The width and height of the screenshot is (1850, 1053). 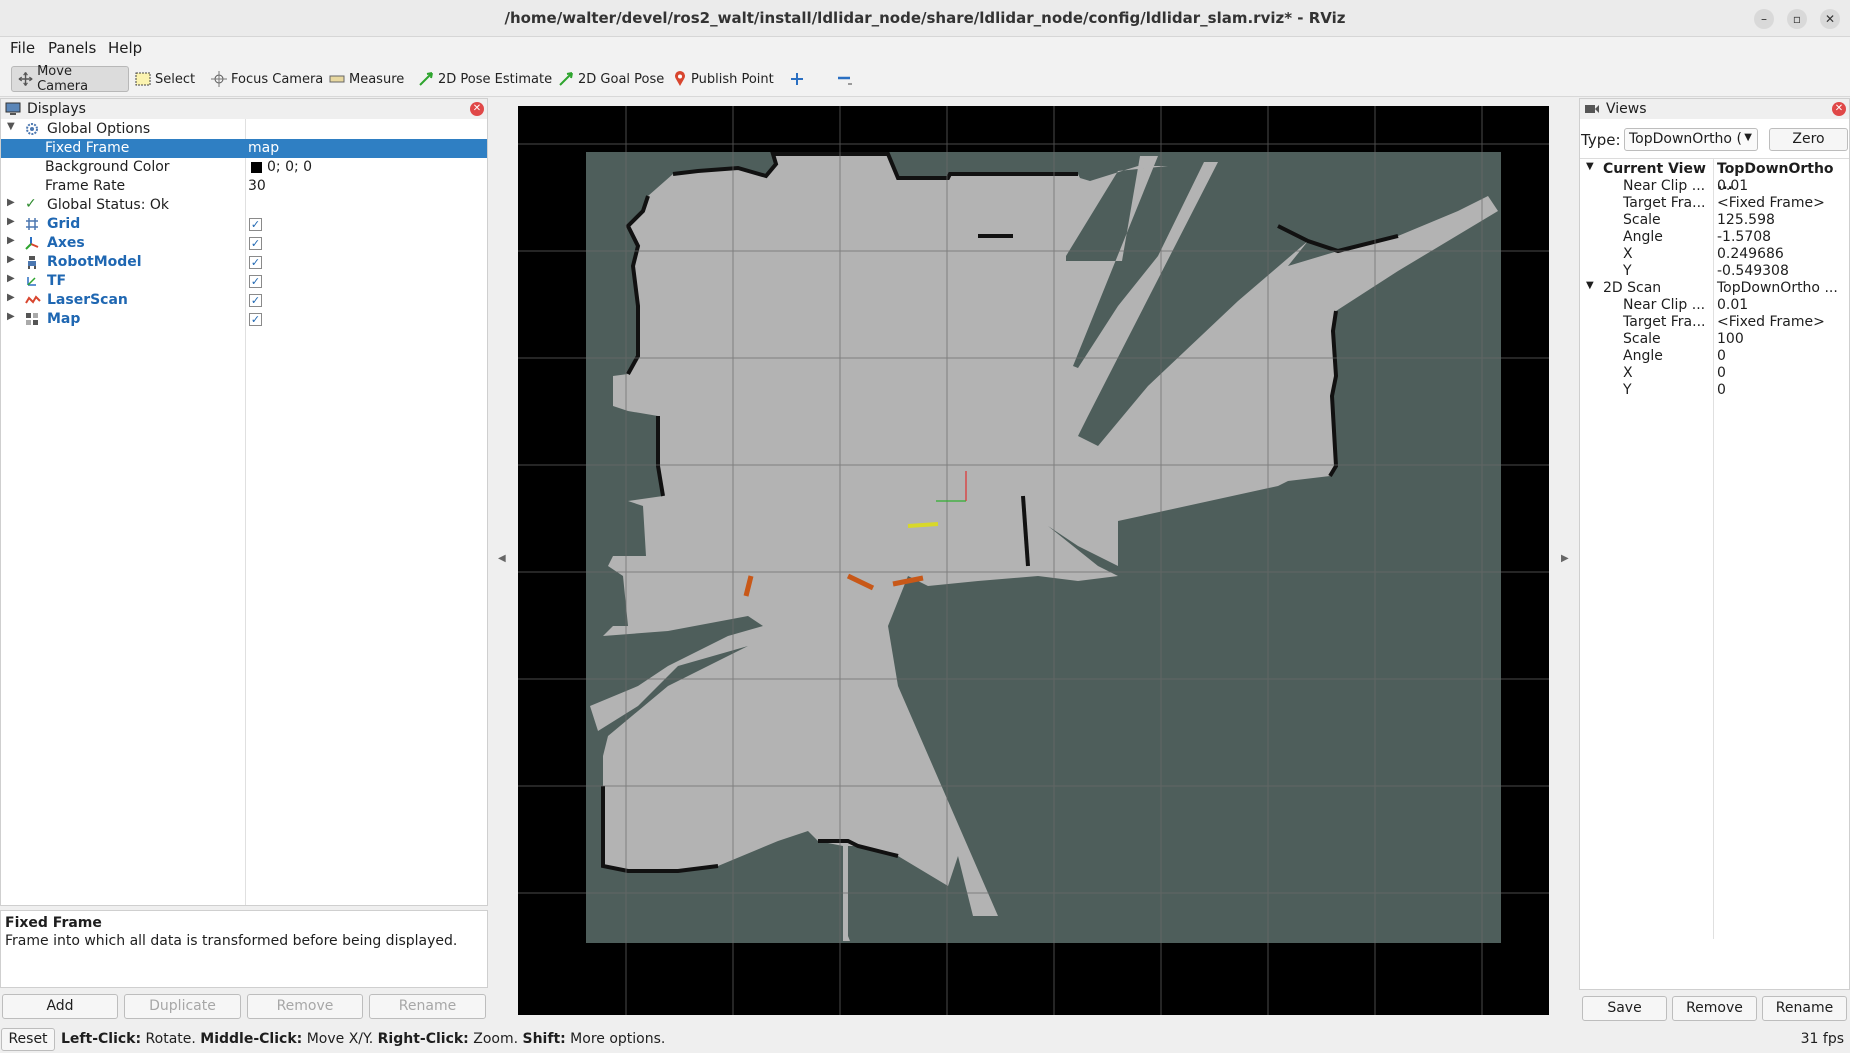 What do you see at coordinates (244, 300) in the screenshot?
I see `display-item-laserscan: ▶ LaserScan ✓` at bounding box center [244, 300].